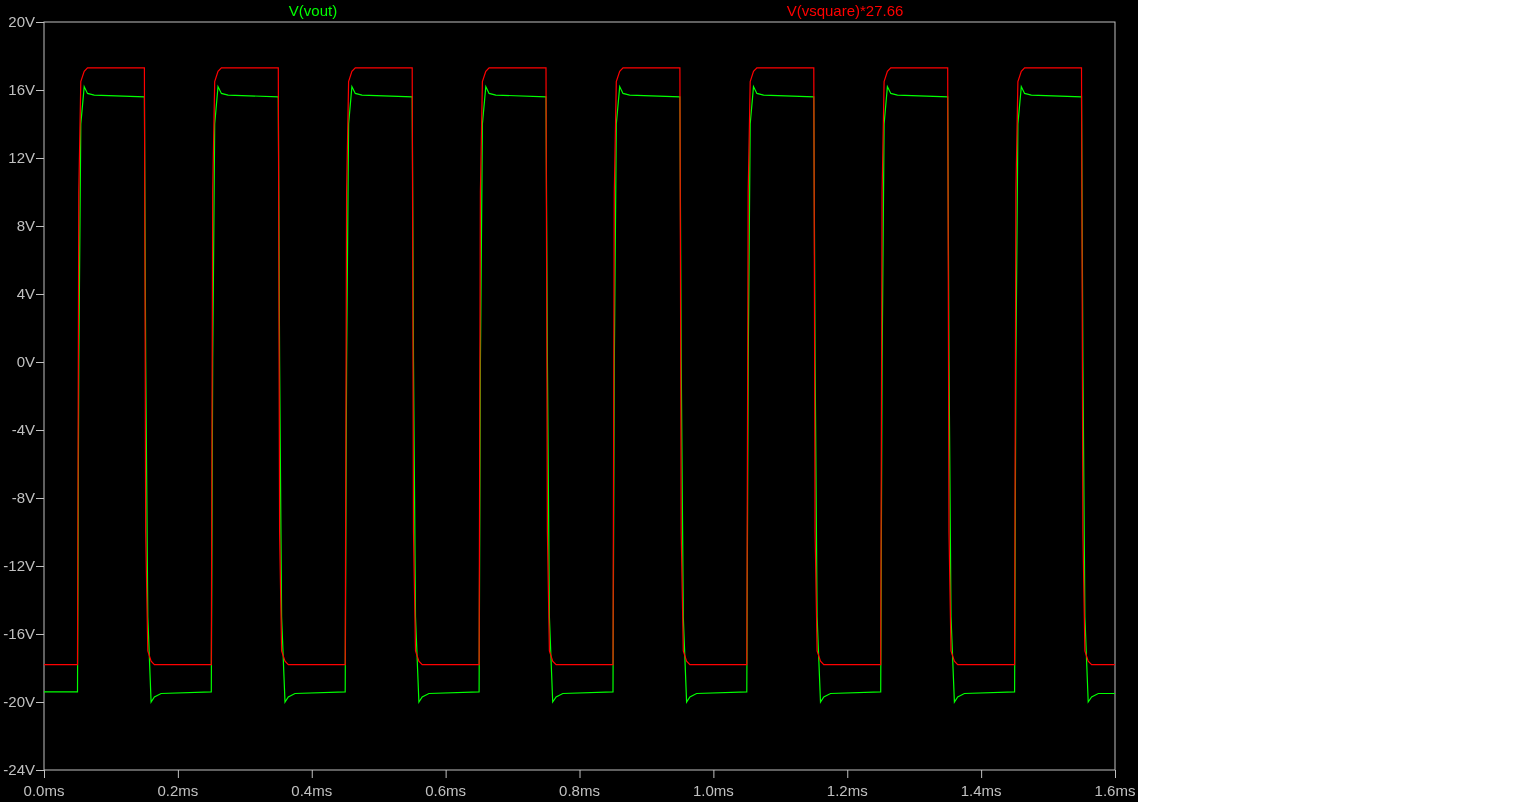 The image size is (1518, 802). What do you see at coordinates (312, 790) in the screenshot?
I see `x-tick-label: 0.4ms` at bounding box center [312, 790].